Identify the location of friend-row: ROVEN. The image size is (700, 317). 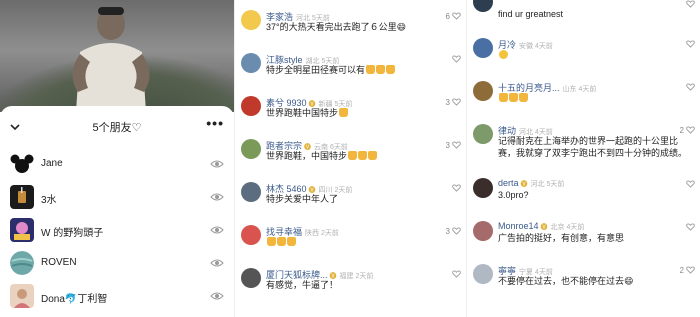
(117, 264).